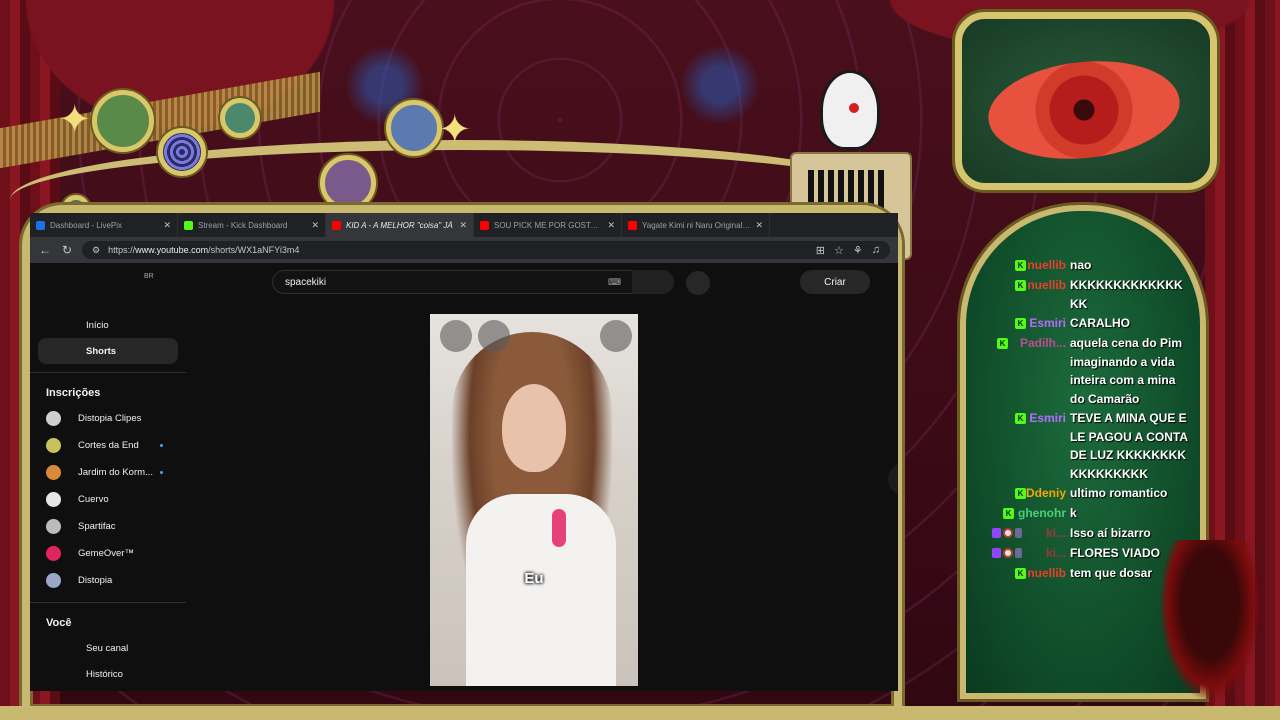 The height and width of the screenshot is (720, 1280). What do you see at coordinates (839, 250) in the screenshot?
I see `bookmark-star-icon: ☆` at bounding box center [839, 250].